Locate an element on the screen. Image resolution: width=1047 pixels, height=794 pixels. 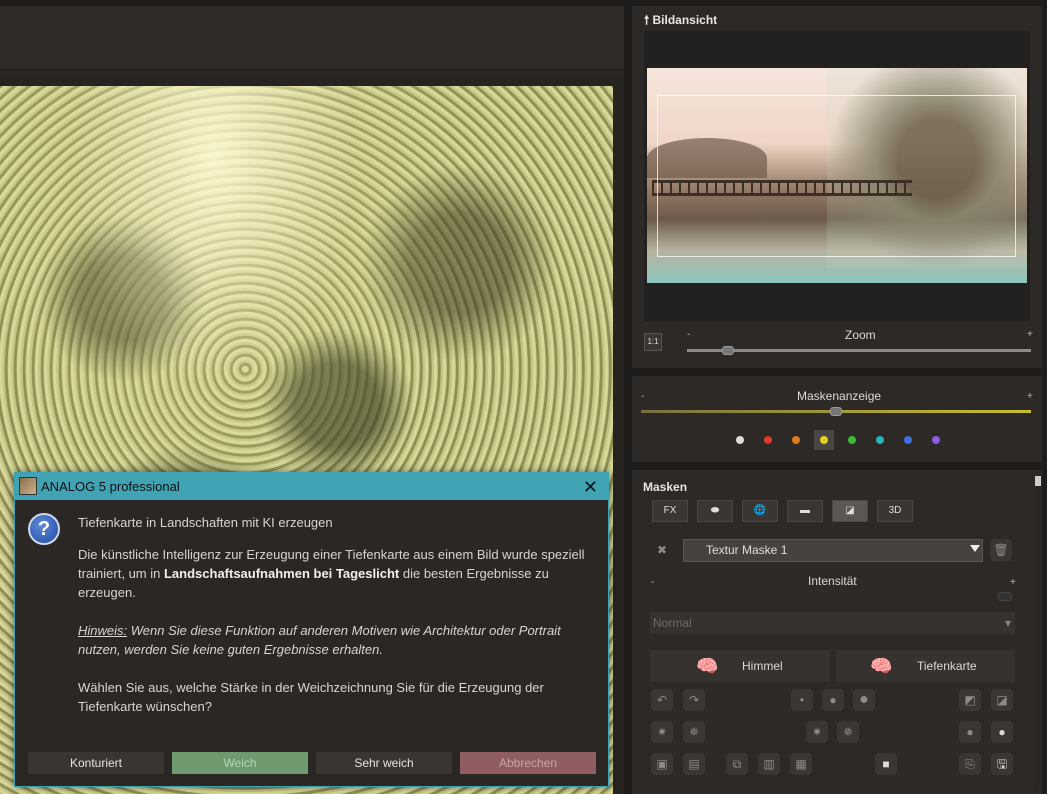
trash-icon: 🗑 is located at coordinates (1001, 550).